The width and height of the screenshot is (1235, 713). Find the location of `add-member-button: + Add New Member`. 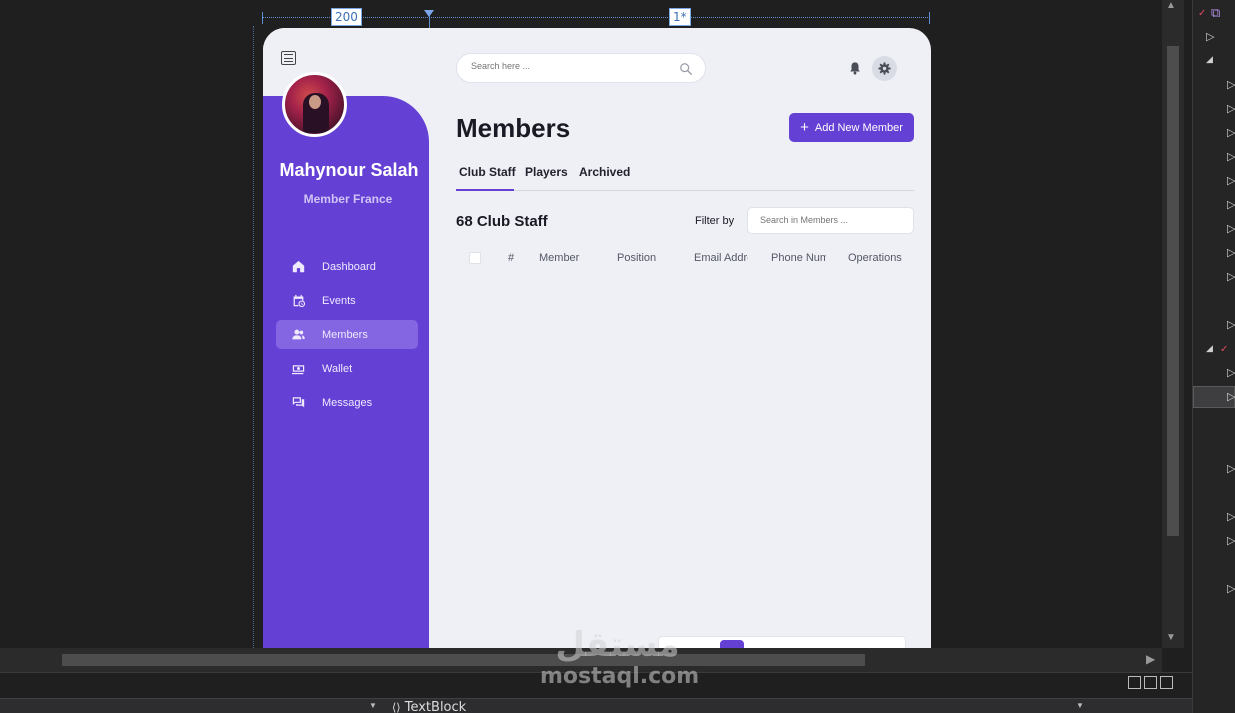

add-member-button: + Add New Member is located at coordinates (851, 127).